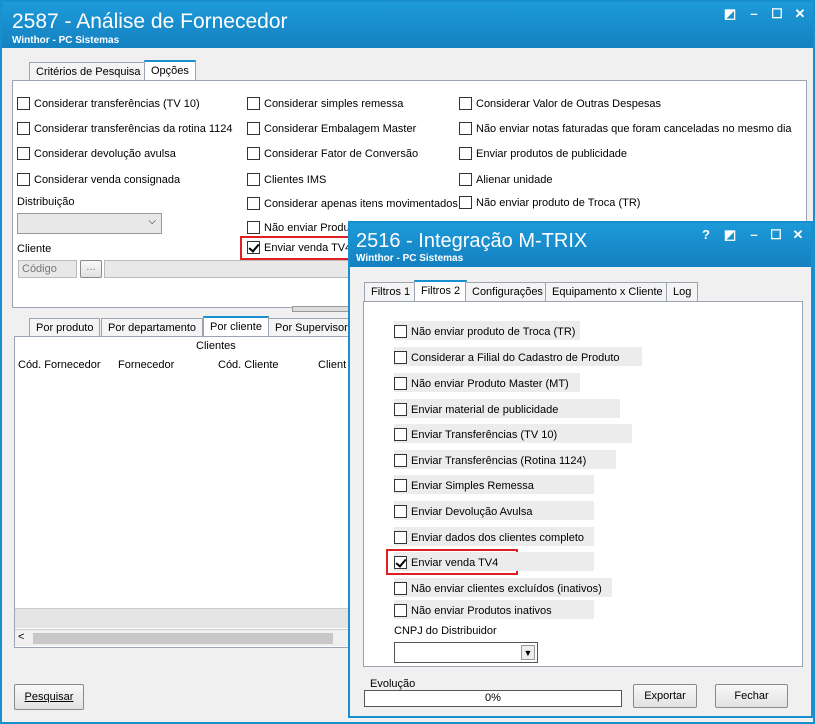  What do you see at coordinates (682, 291) in the screenshot?
I see `tab-log: Log` at bounding box center [682, 291].